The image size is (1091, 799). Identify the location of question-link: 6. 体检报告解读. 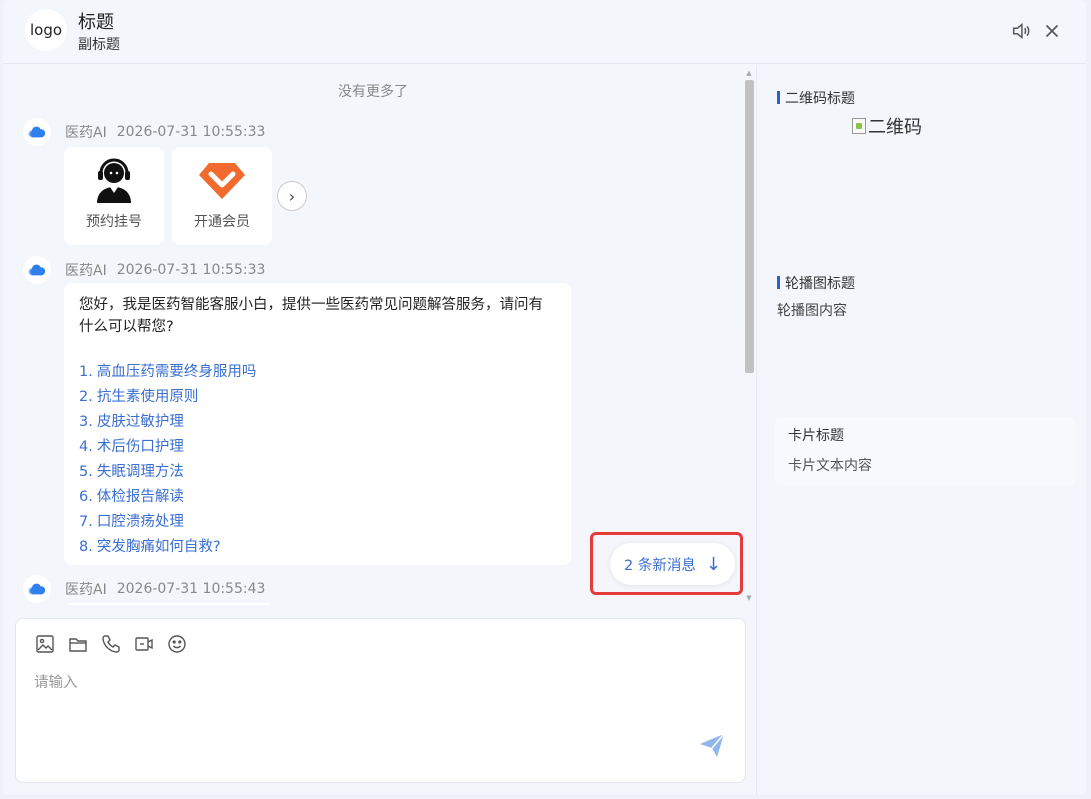
(317, 497).